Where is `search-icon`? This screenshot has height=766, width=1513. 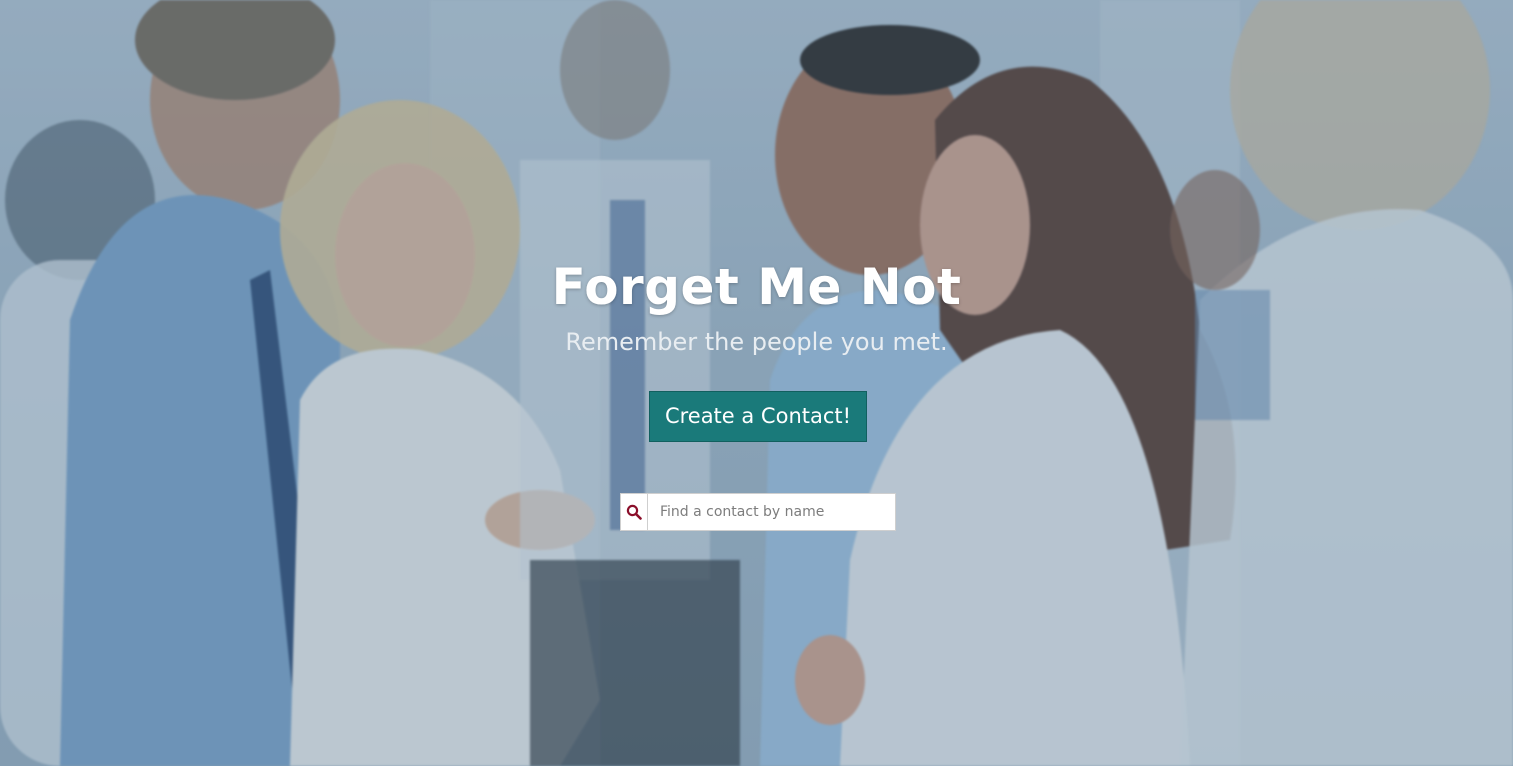
search-icon is located at coordinates (633, 512).